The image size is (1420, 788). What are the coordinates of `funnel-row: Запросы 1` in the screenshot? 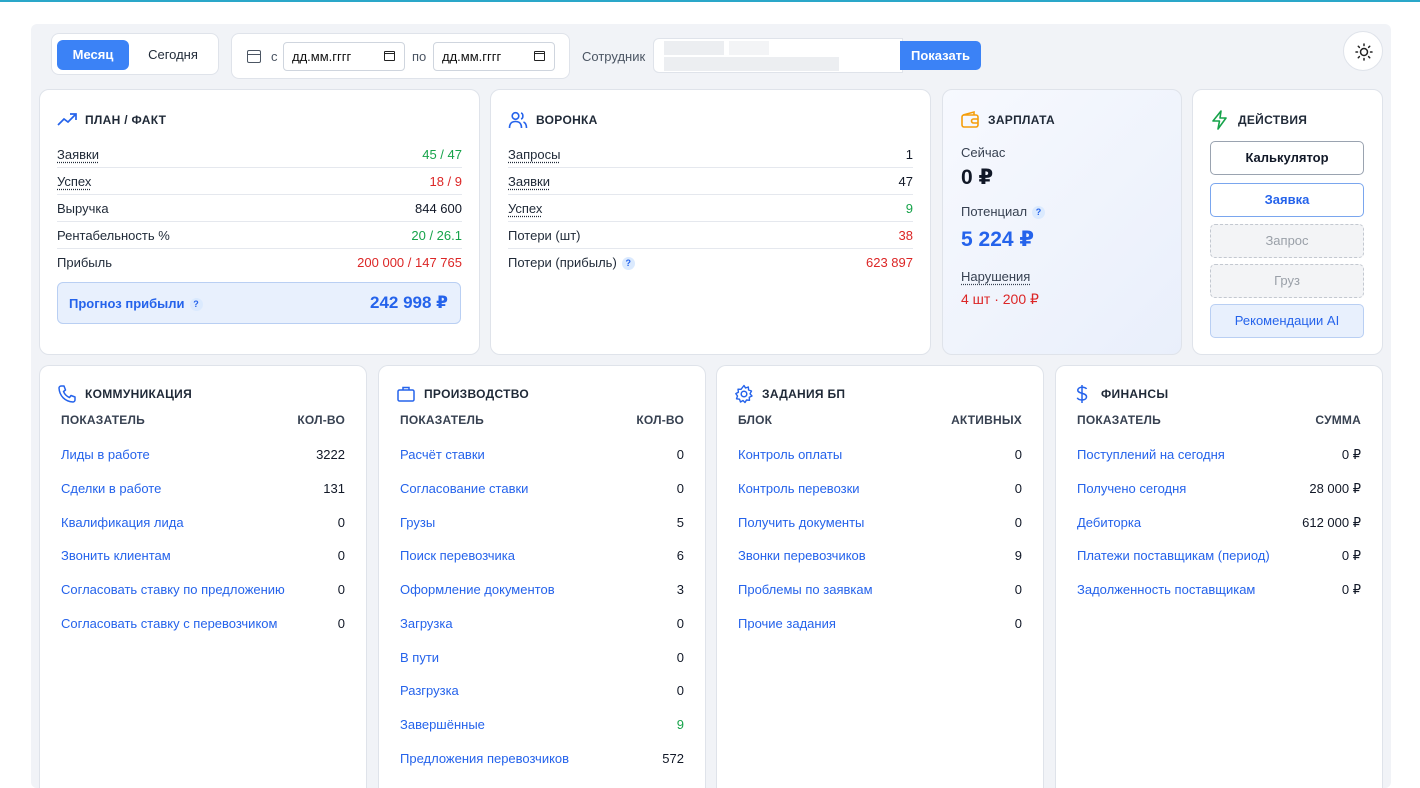 It's located at (710, 154).